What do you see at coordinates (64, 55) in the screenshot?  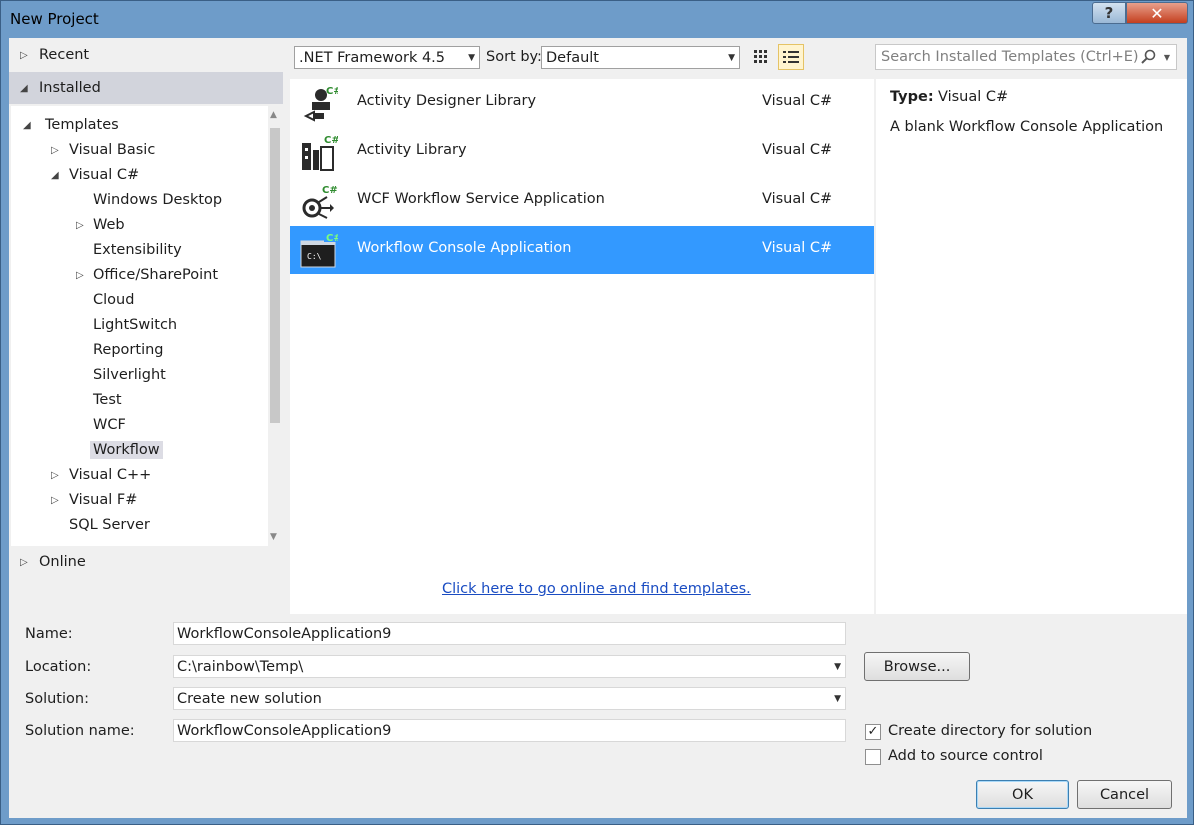 I see `nav-recent-label: Recent` at bounding box center [64, 55].